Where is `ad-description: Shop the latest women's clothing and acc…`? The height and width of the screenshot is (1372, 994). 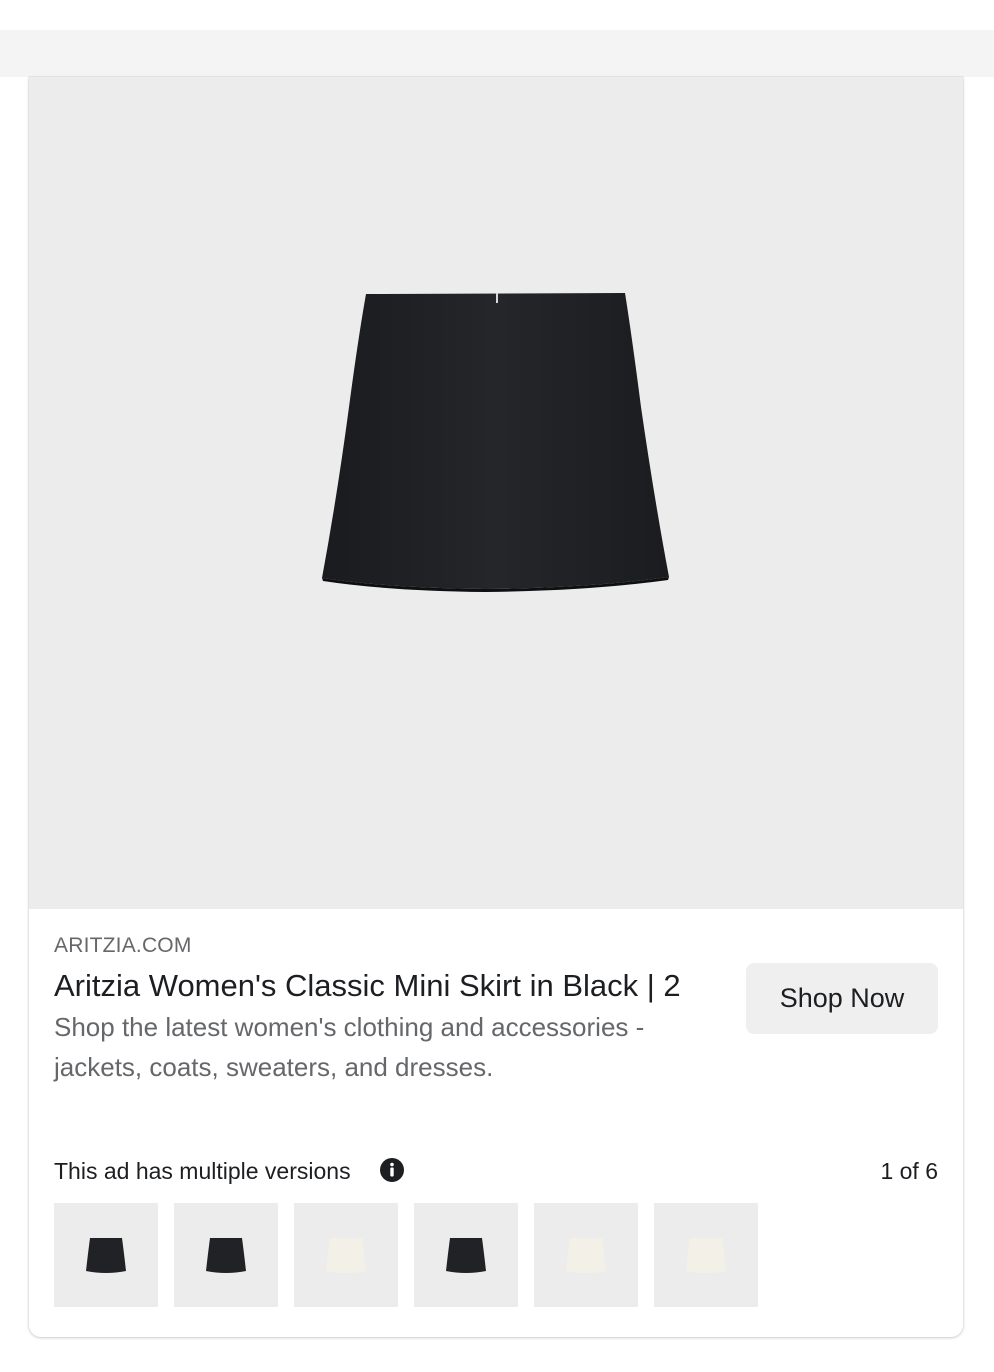 ad-description: Shop the latest women's clothing and acc… is located at coordinates (349, 1047).